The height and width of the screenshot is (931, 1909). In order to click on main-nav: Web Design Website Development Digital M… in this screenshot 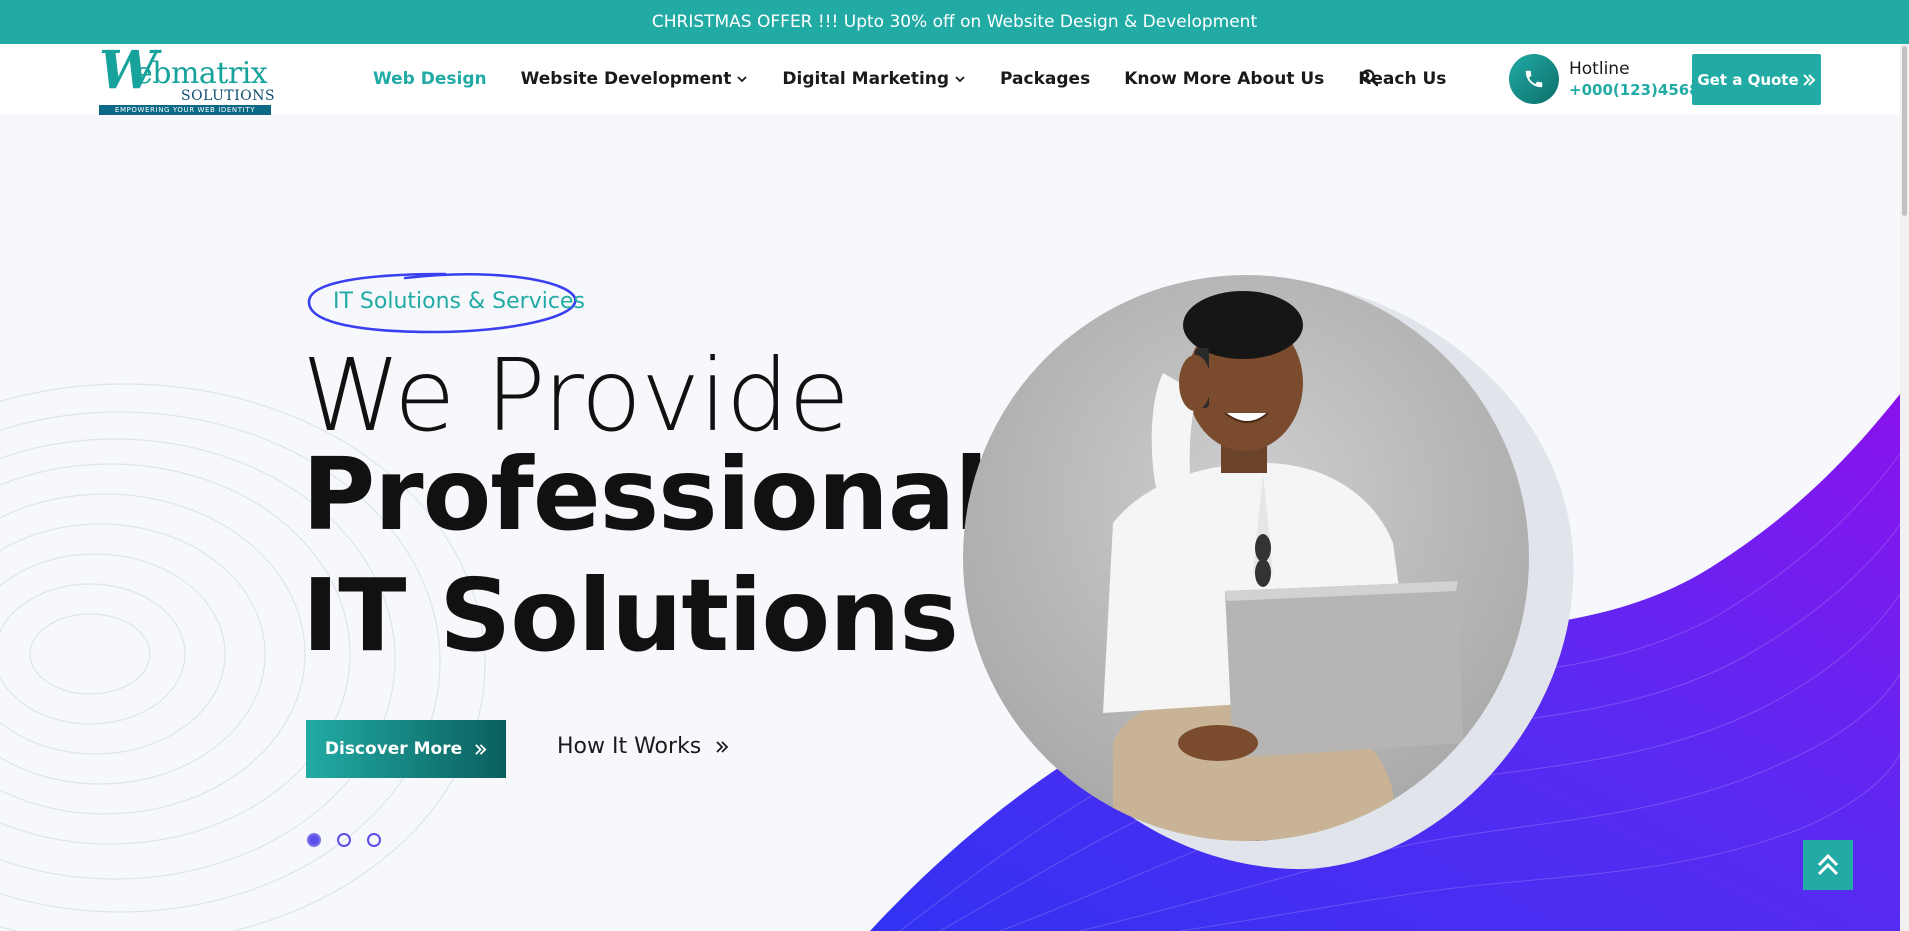, I will do `click(926, 79)`.